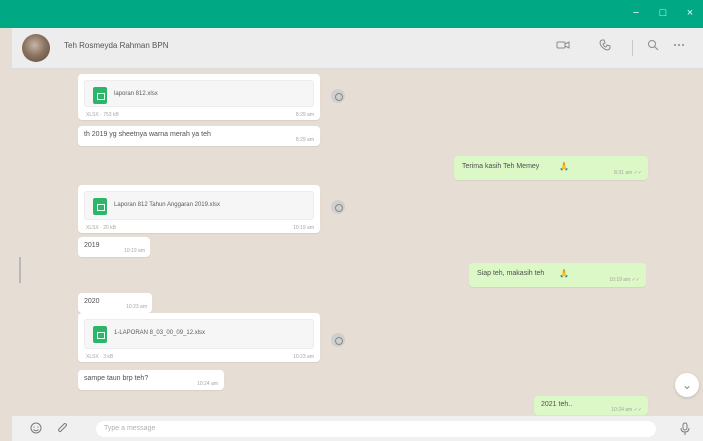  I want to click on message-file-1: laporan 812.xlsx XLSX · 753 kB 8:29 am, so click(199, 97).